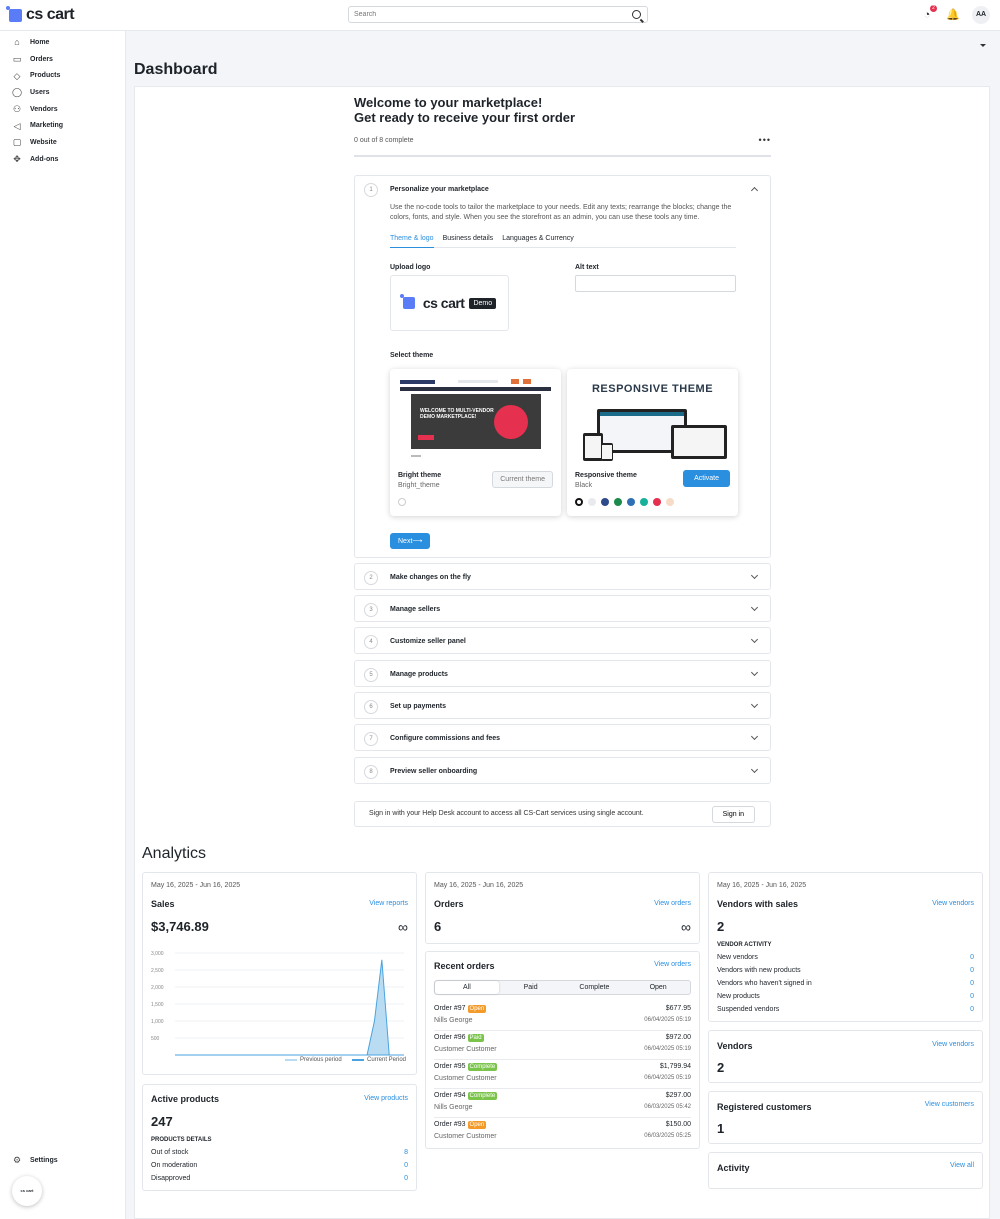 The height and width of the screenshot is (1219, 1000). What do you see at coordinates (655, 283) in the screenshot?
I see `alt-text-input` at bounding box center [655, 283].